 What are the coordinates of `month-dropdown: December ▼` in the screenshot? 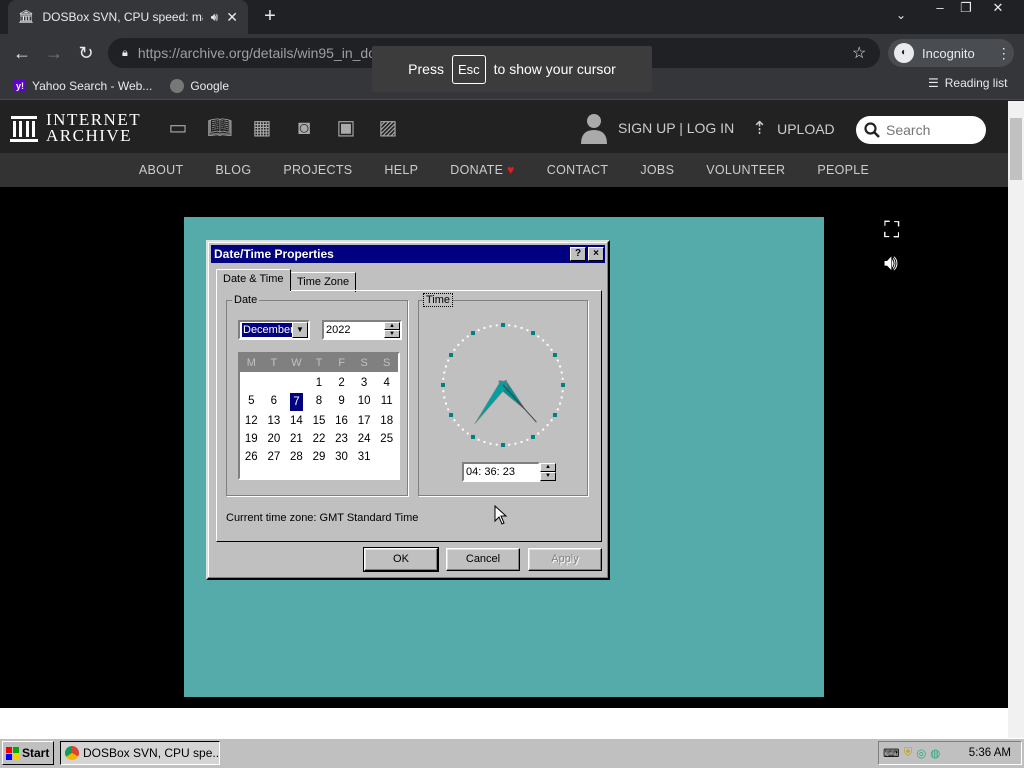 It's located at (274, 330).